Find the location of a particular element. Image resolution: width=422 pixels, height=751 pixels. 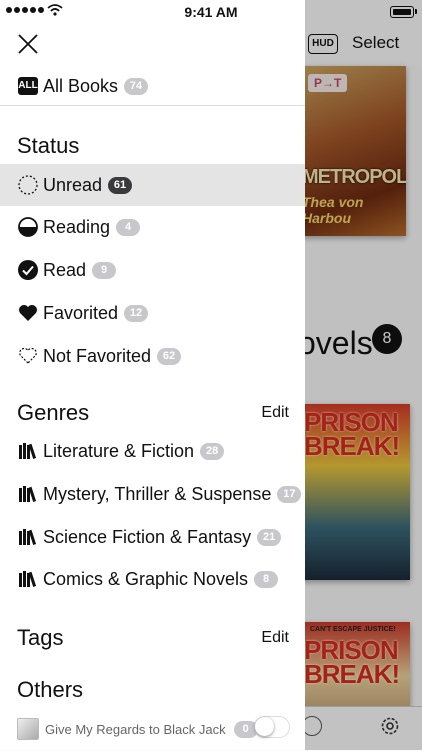

status-item-label: Reading is located at coordinates (77, 226).